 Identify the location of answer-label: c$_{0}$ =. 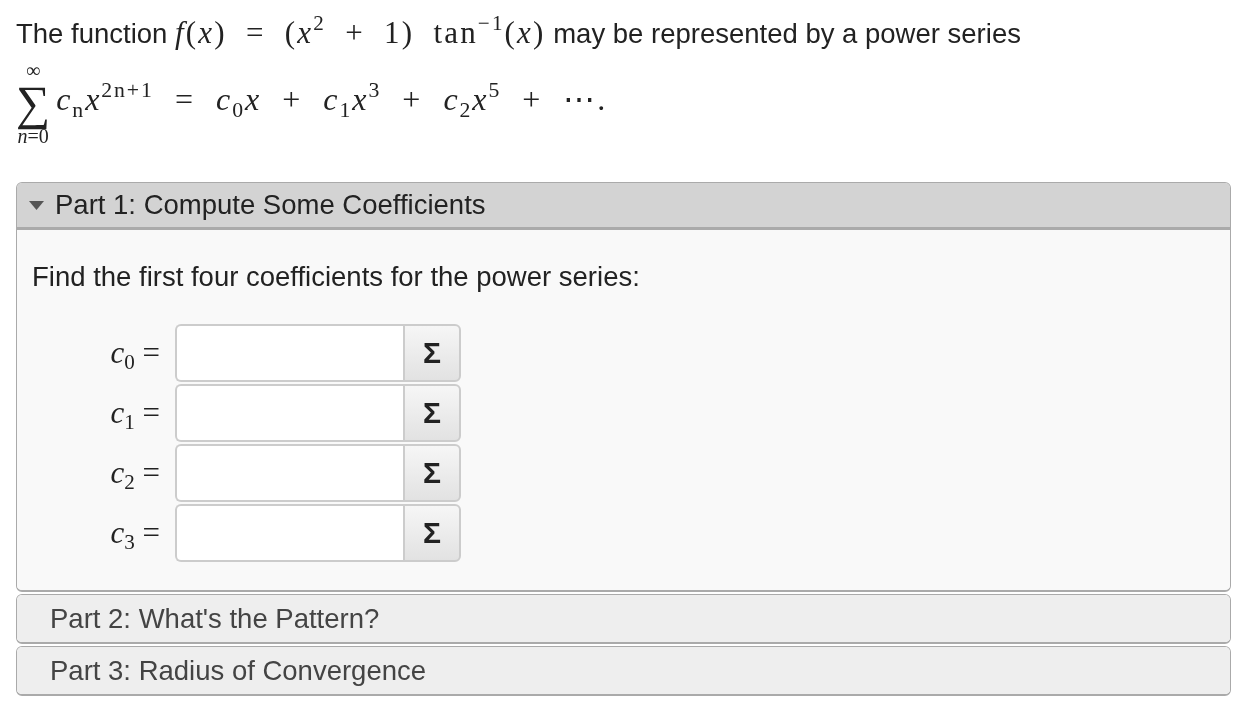
(134, 353).